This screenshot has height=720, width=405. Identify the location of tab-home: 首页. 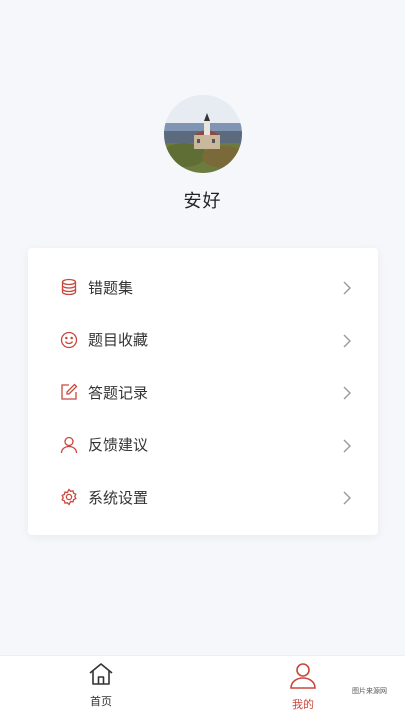
(101, 685).